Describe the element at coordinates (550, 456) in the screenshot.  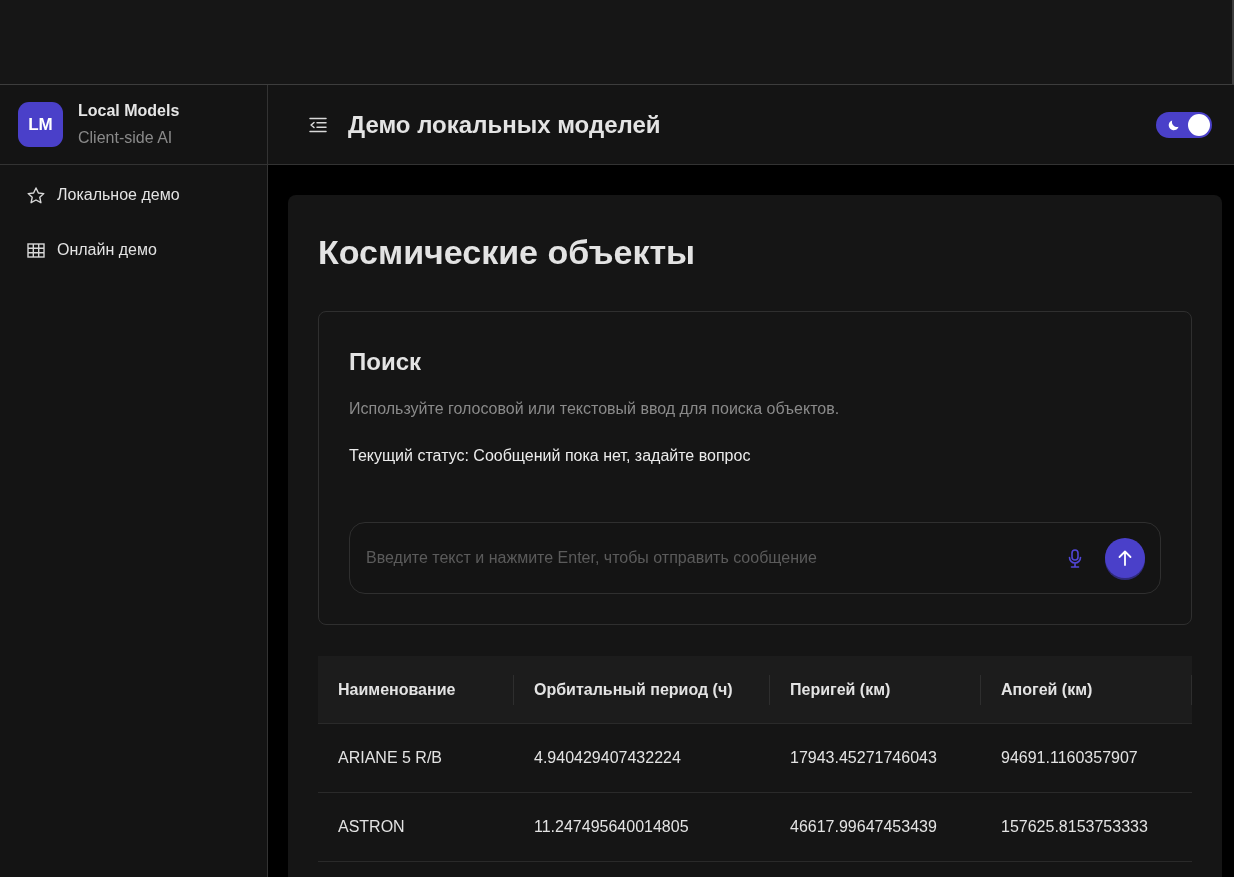
I see `status-text: Текущий статус: Сообщений пока нет, задайте вопрос` at that location.